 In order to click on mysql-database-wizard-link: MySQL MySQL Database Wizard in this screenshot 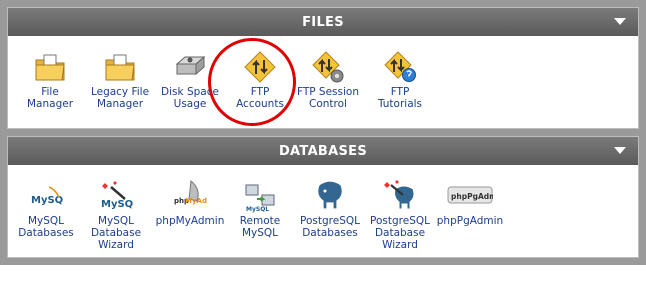, I will do `click(116, 215)`.